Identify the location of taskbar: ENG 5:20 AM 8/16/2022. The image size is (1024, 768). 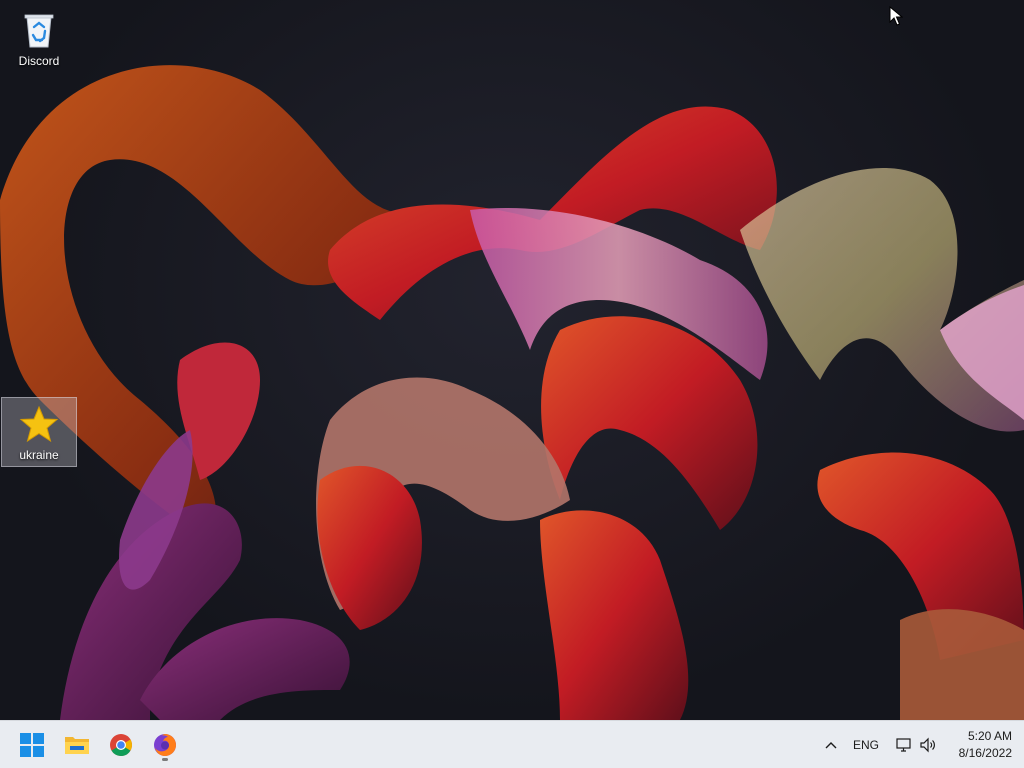
(512, 744).